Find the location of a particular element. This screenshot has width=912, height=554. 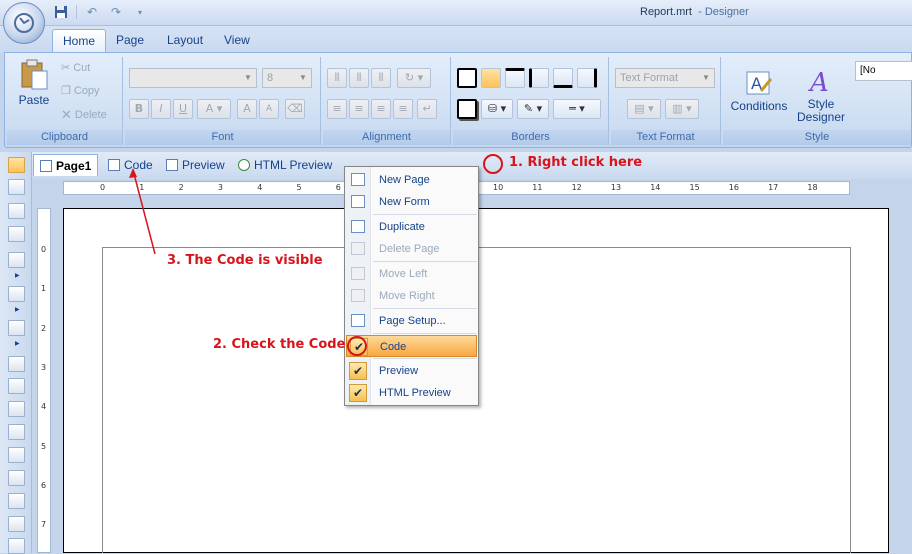

shrink-font-button: A is located at coordinates (269, 109).